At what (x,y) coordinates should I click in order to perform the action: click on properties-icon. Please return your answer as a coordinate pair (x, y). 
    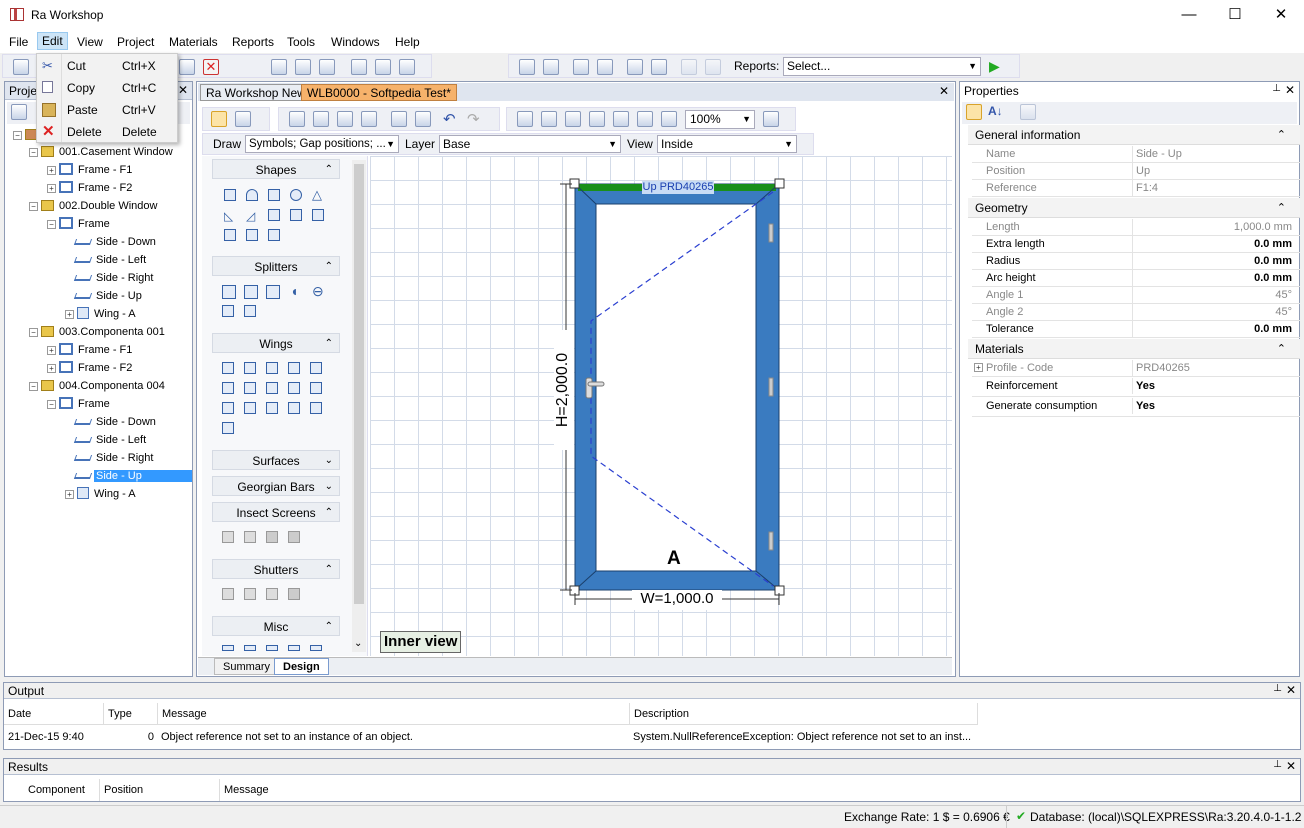
    Looking at the image, I should click on (279, 67).